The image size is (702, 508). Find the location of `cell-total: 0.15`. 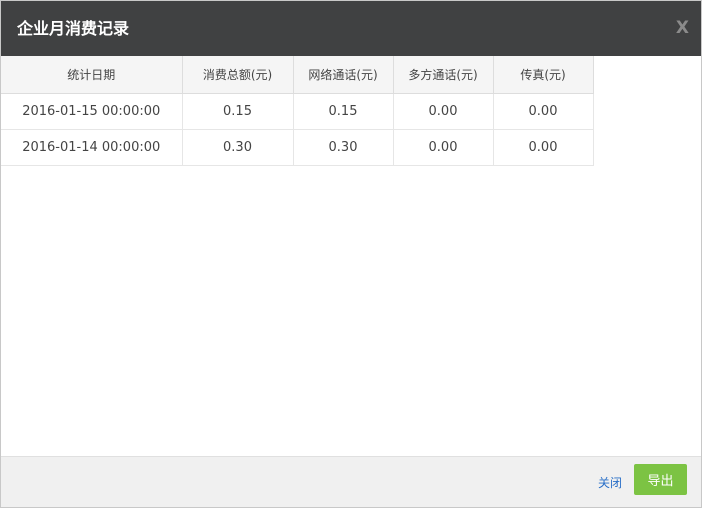

cell-total: 0.15 is located at coordinates (238, 111).